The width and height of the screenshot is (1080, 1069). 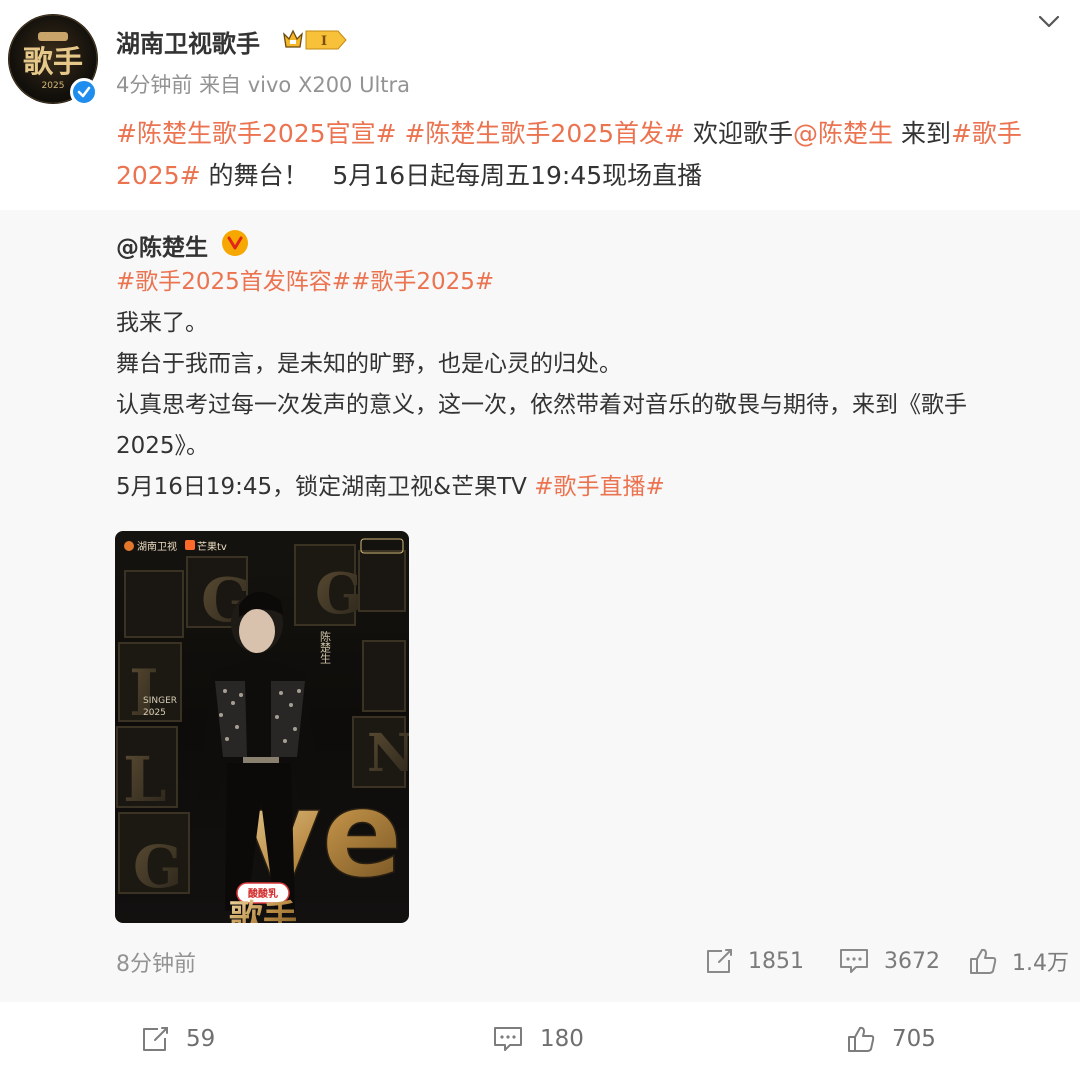 I want to click on retweet-line: 5月16日19:45，锁定湖南卫视&芒果TV #歌手直播#, so click(x=390, y=487).